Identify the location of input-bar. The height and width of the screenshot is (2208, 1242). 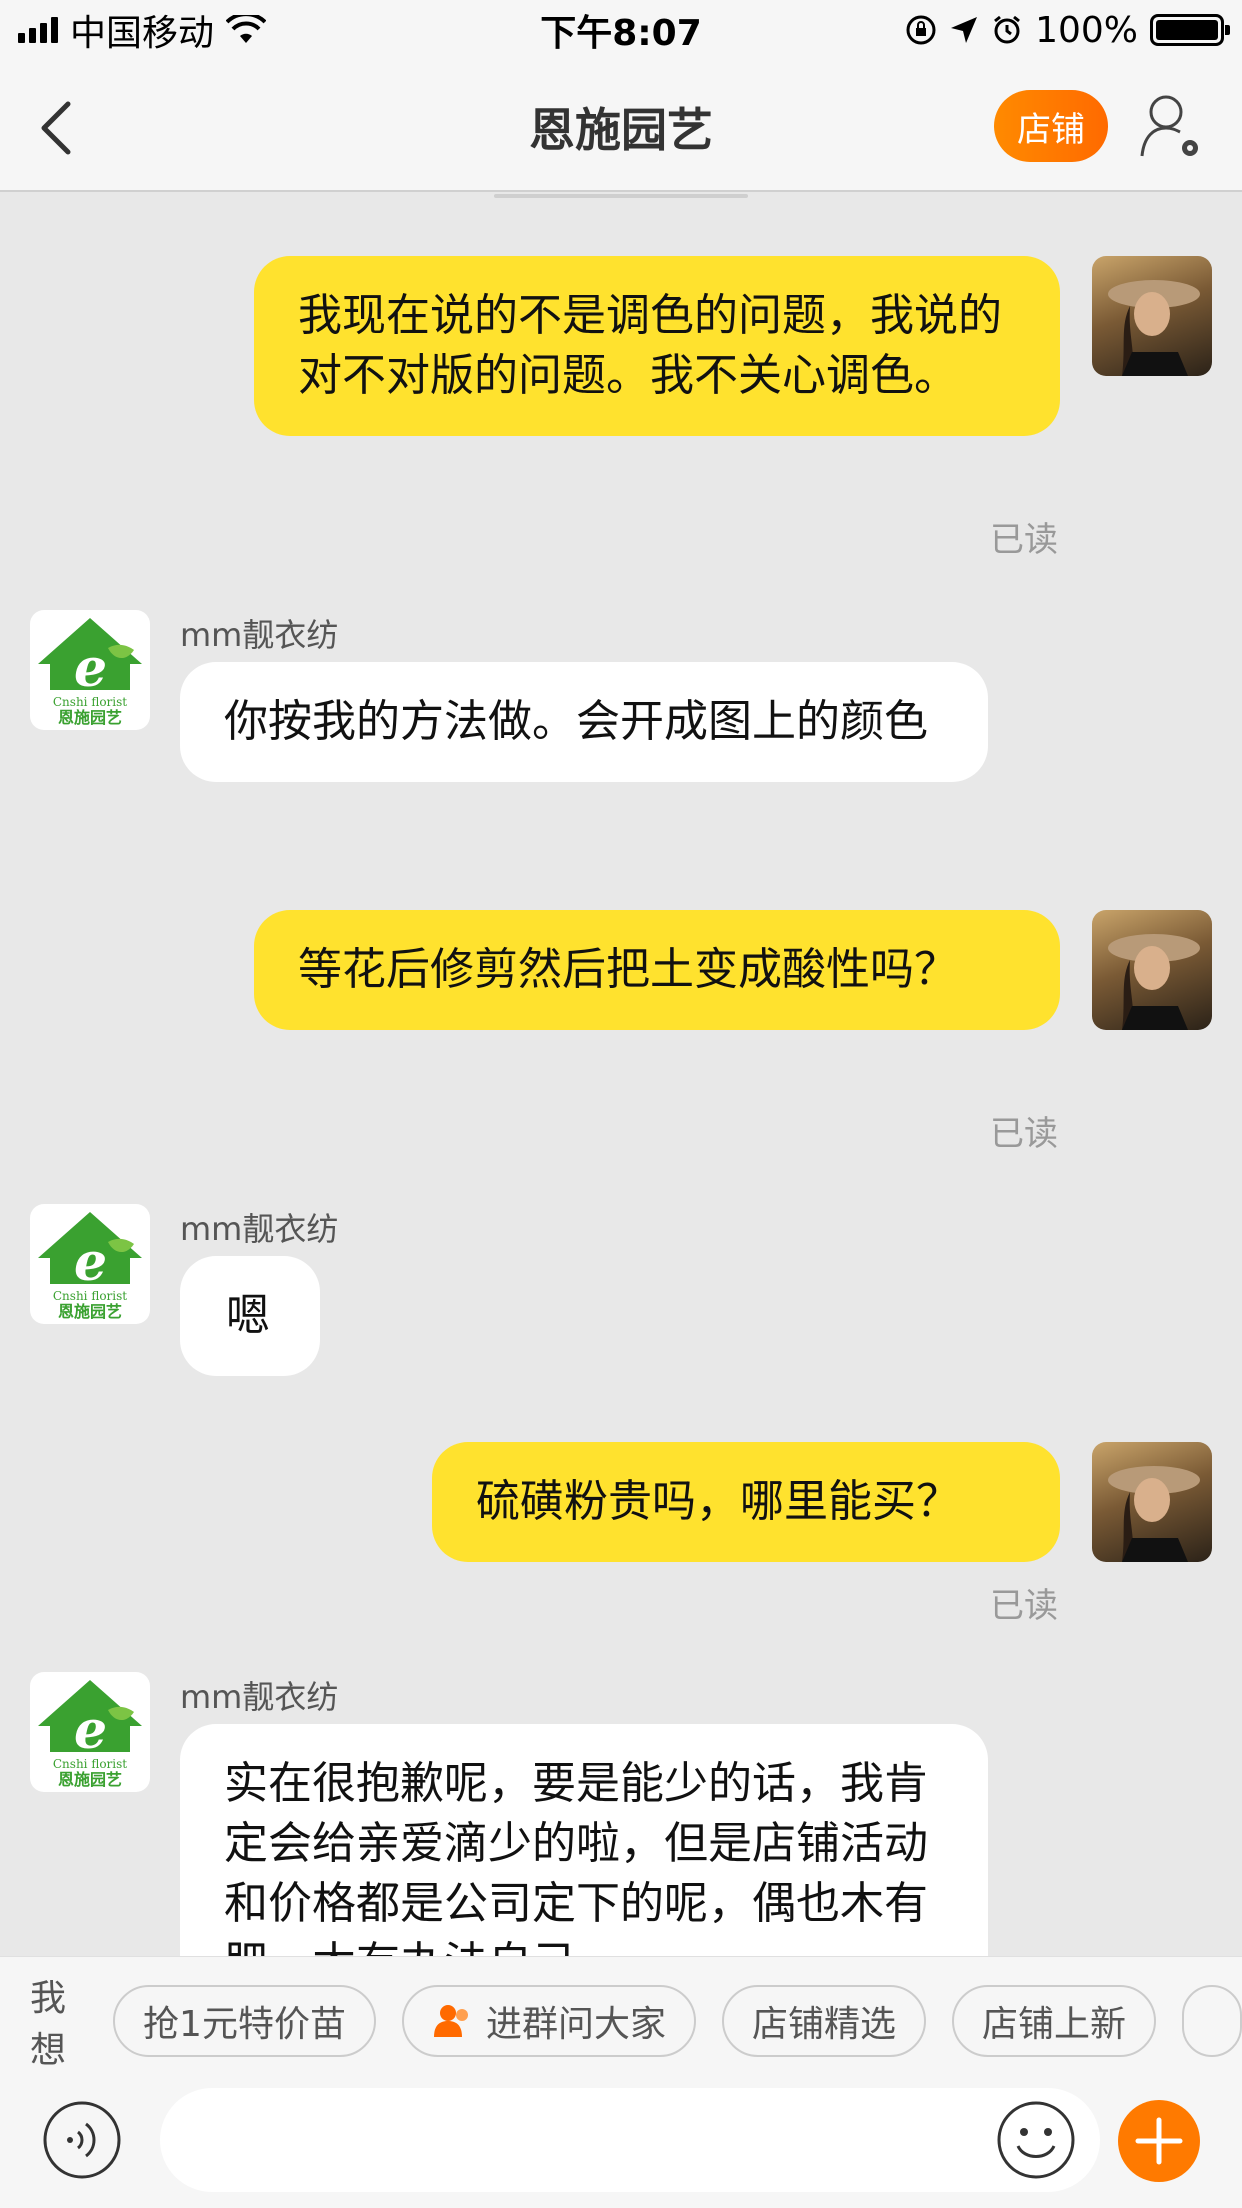
(621, 2146).